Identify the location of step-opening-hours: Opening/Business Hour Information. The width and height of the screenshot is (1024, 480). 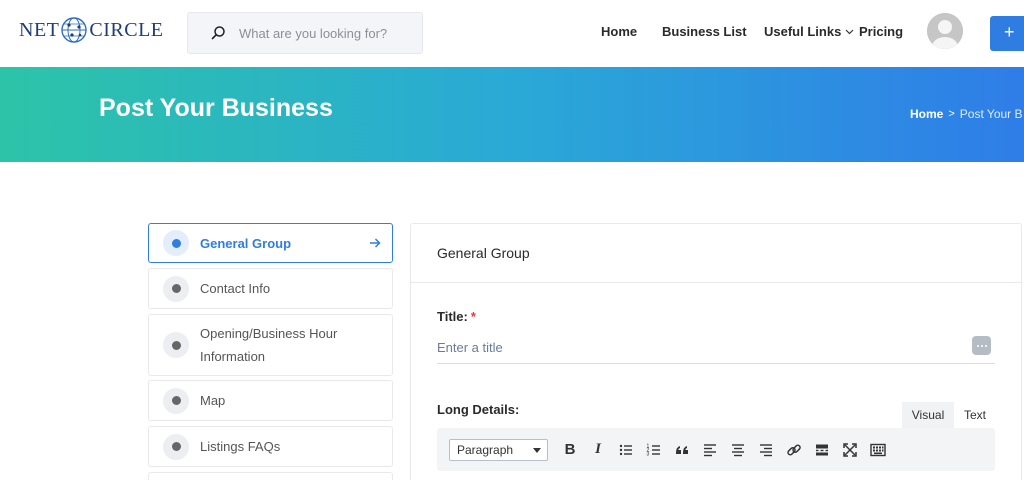
(270, 345).